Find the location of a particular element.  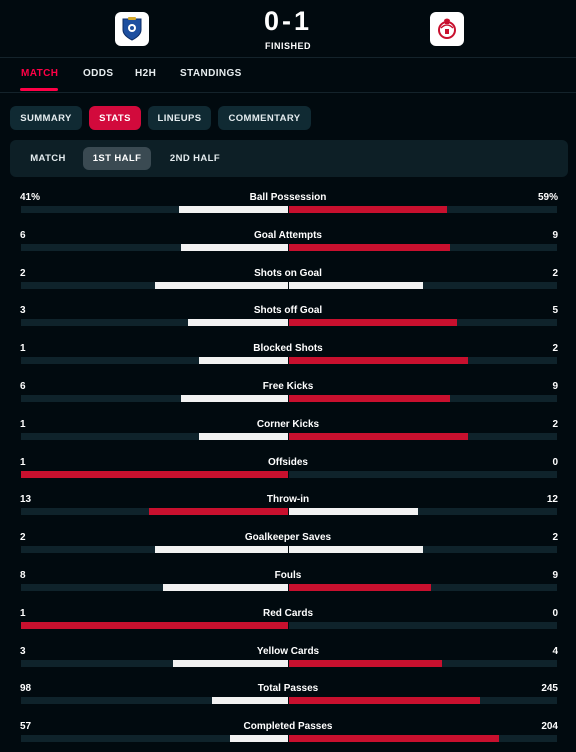

benfica-crest-icon is located at coordinates (447, 29).